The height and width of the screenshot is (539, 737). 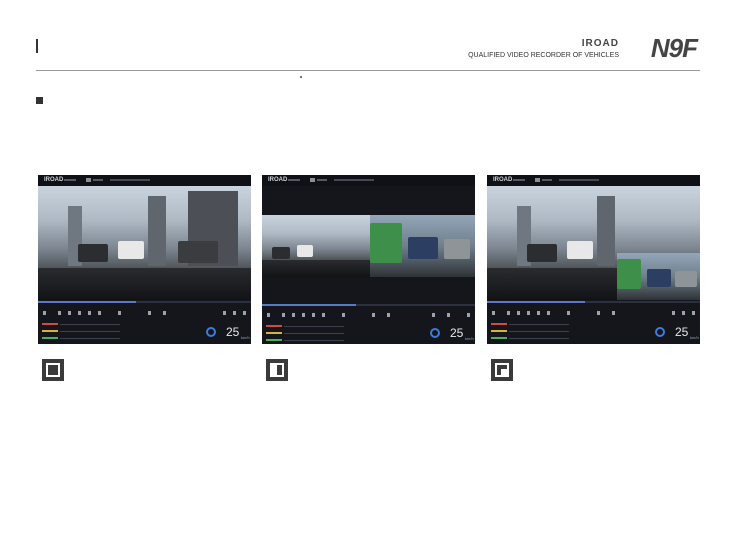 I want to click on viewer-screenshot-single: IROAD 25 km/h, so click(x=144, y=259).